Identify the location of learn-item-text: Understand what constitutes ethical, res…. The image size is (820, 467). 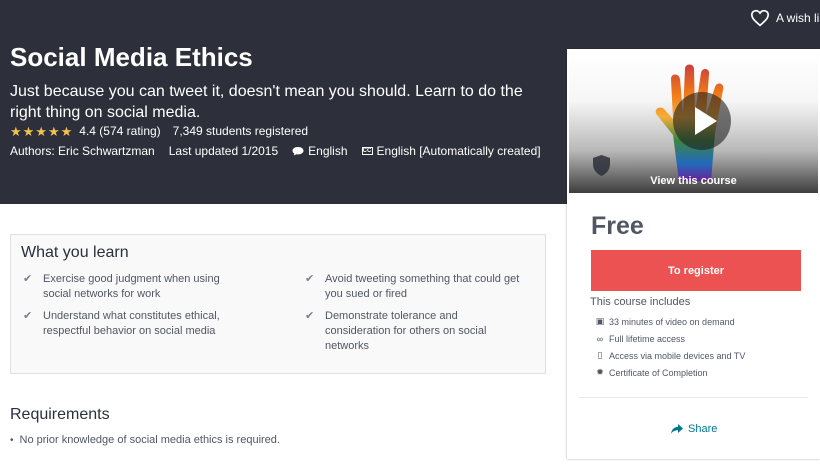
(131, 323).